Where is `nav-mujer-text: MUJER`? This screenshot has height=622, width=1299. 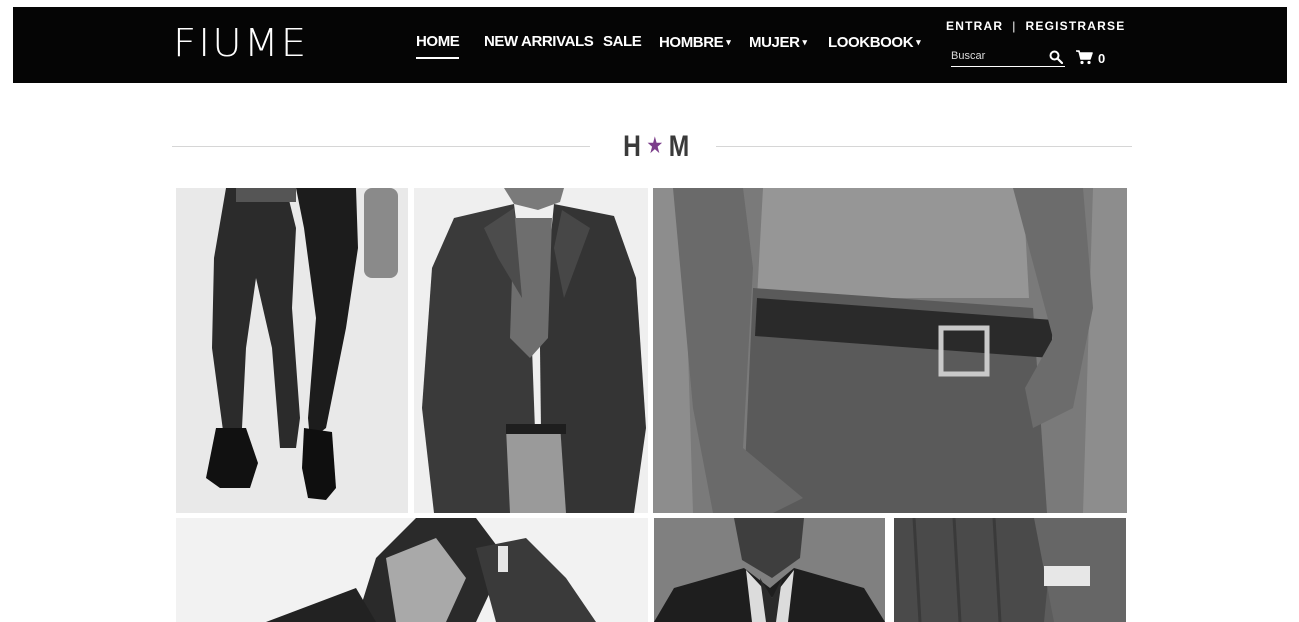 nav-mujer-text: MUJER is located at coordinates (774, 42).